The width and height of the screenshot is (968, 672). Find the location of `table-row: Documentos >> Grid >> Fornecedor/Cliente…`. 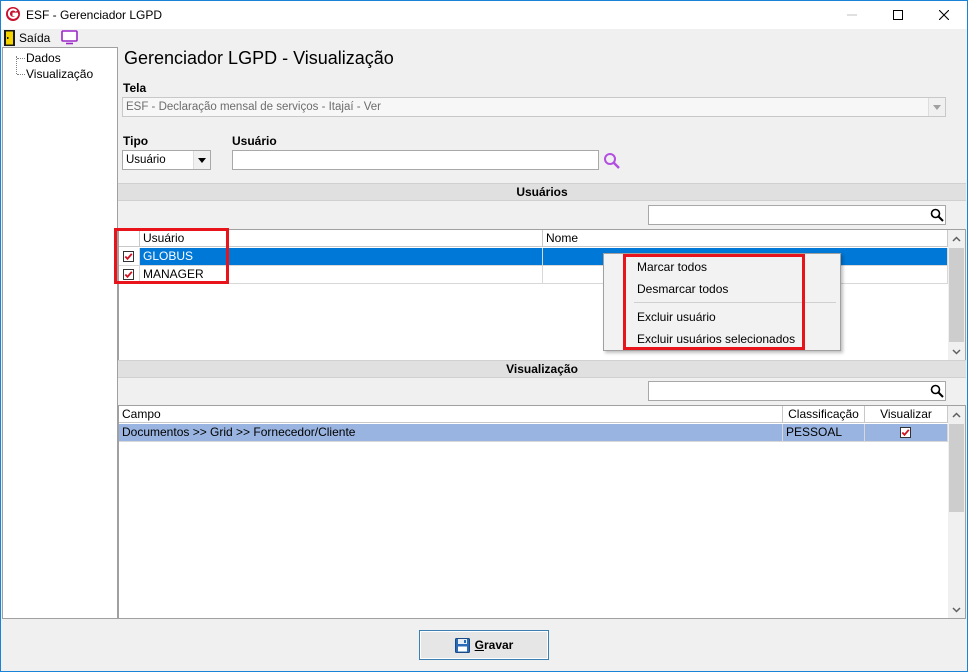

table-row: Documentos >> Grid >> Fornecedor/Cliente… is located at coordinates (533, 433).